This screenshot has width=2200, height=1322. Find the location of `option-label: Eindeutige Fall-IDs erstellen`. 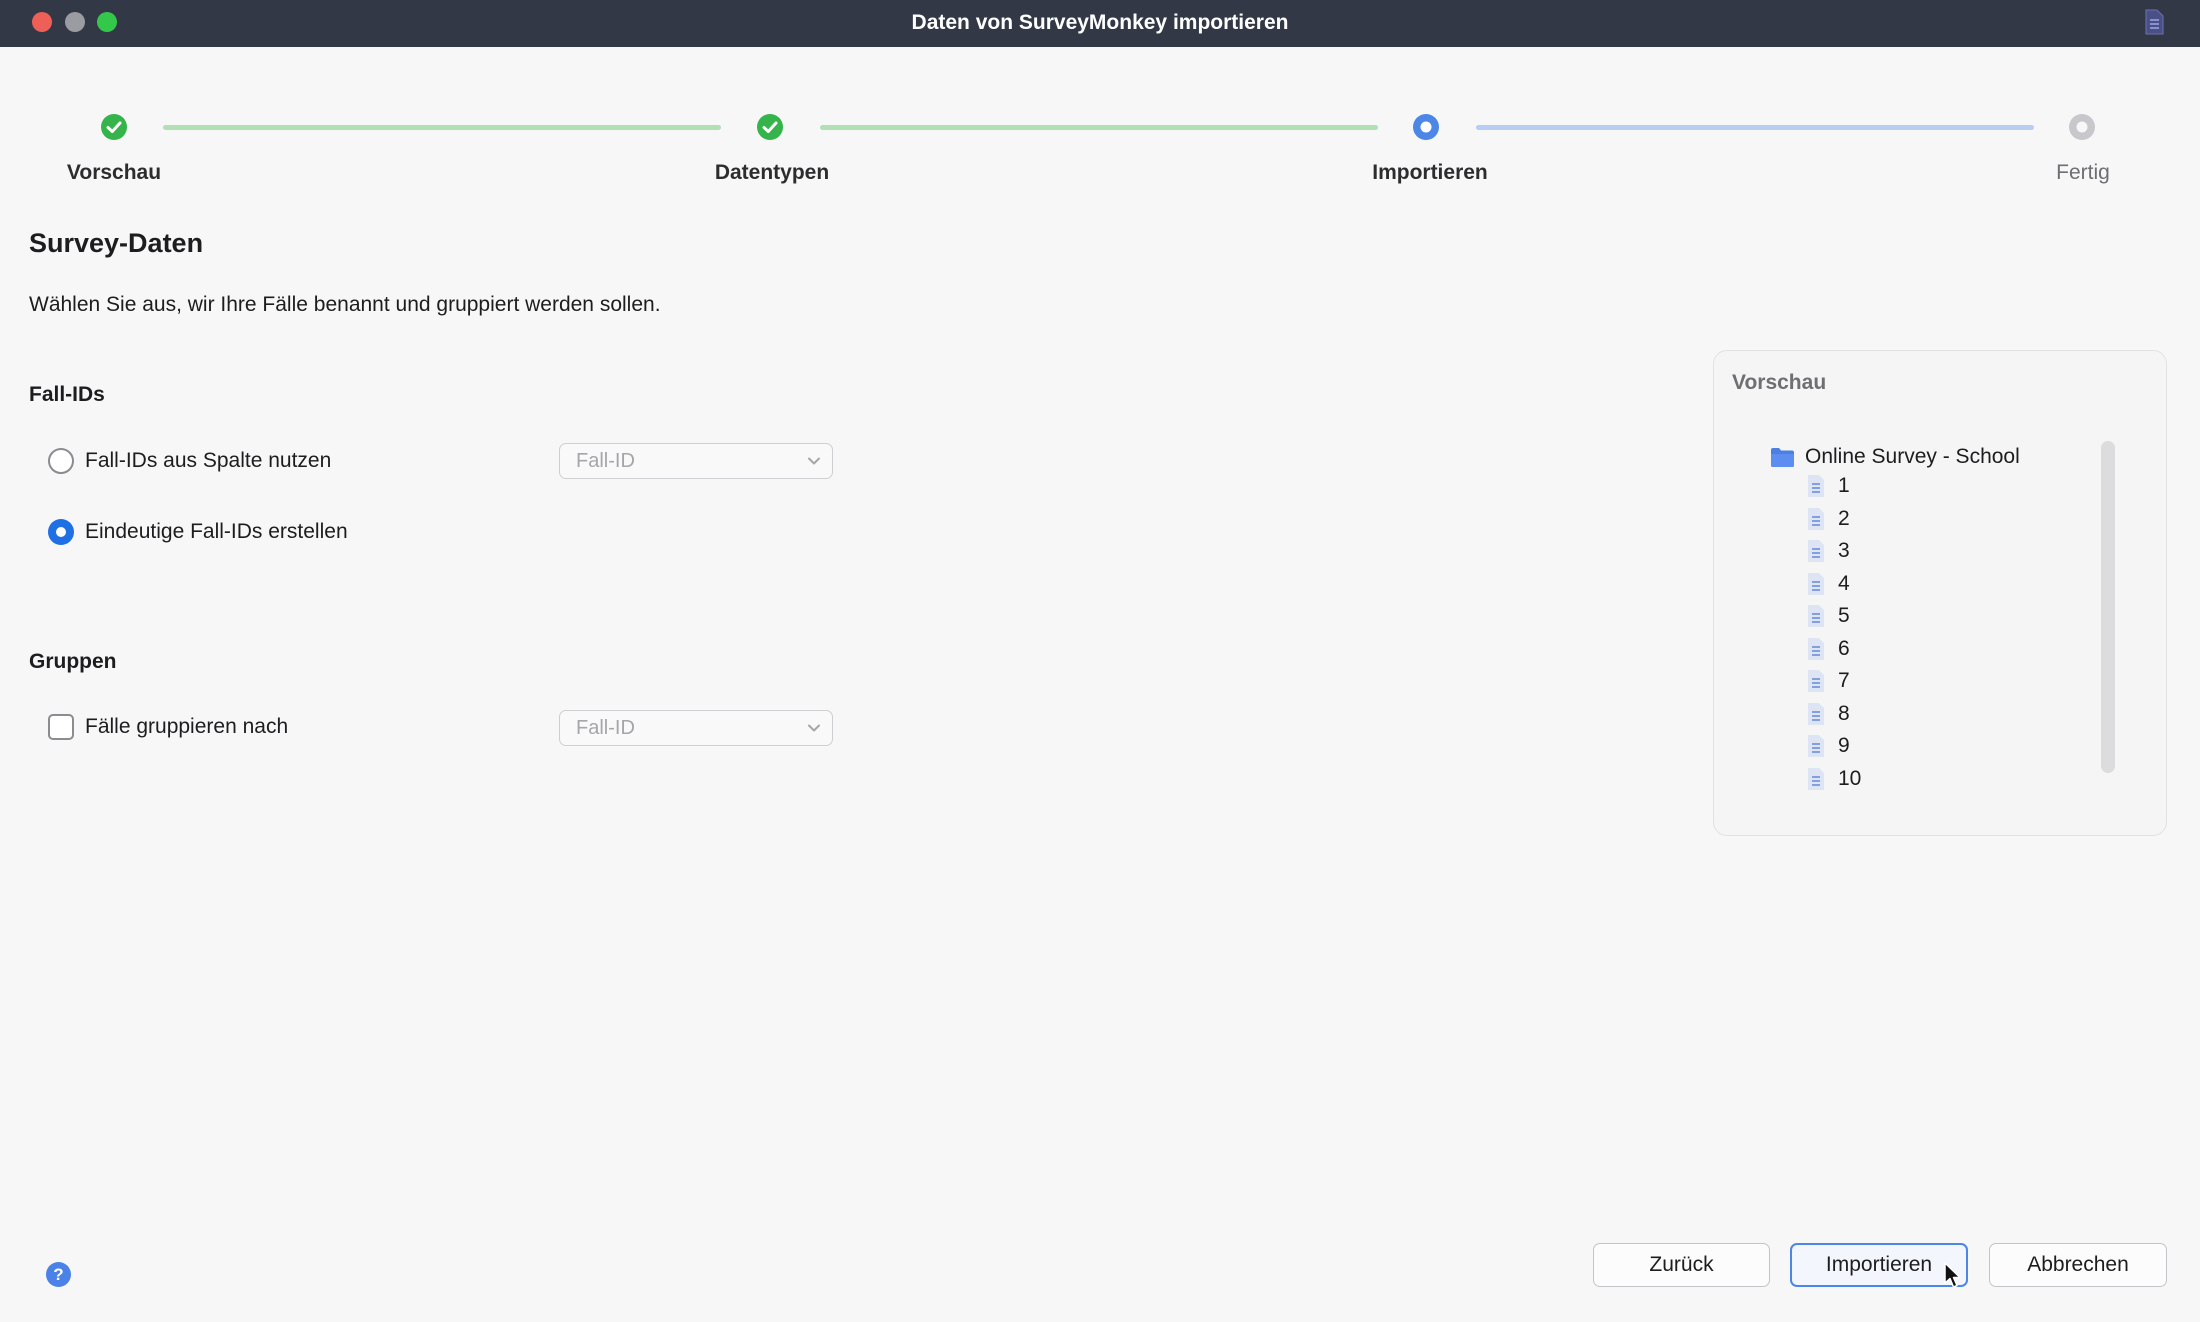

option-label: Eindeutige Fall-IDs erstellen is located at coordinates (216, 531).